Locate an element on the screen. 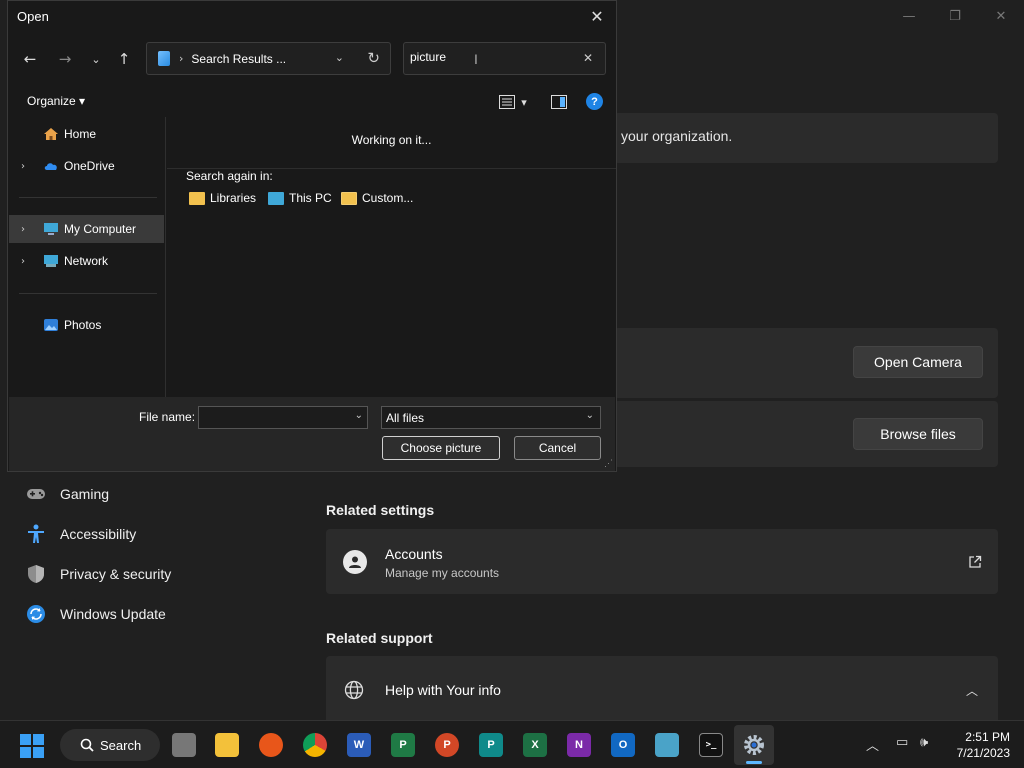  search-again-libraries: Libraries is located at coordinates (222, 198).